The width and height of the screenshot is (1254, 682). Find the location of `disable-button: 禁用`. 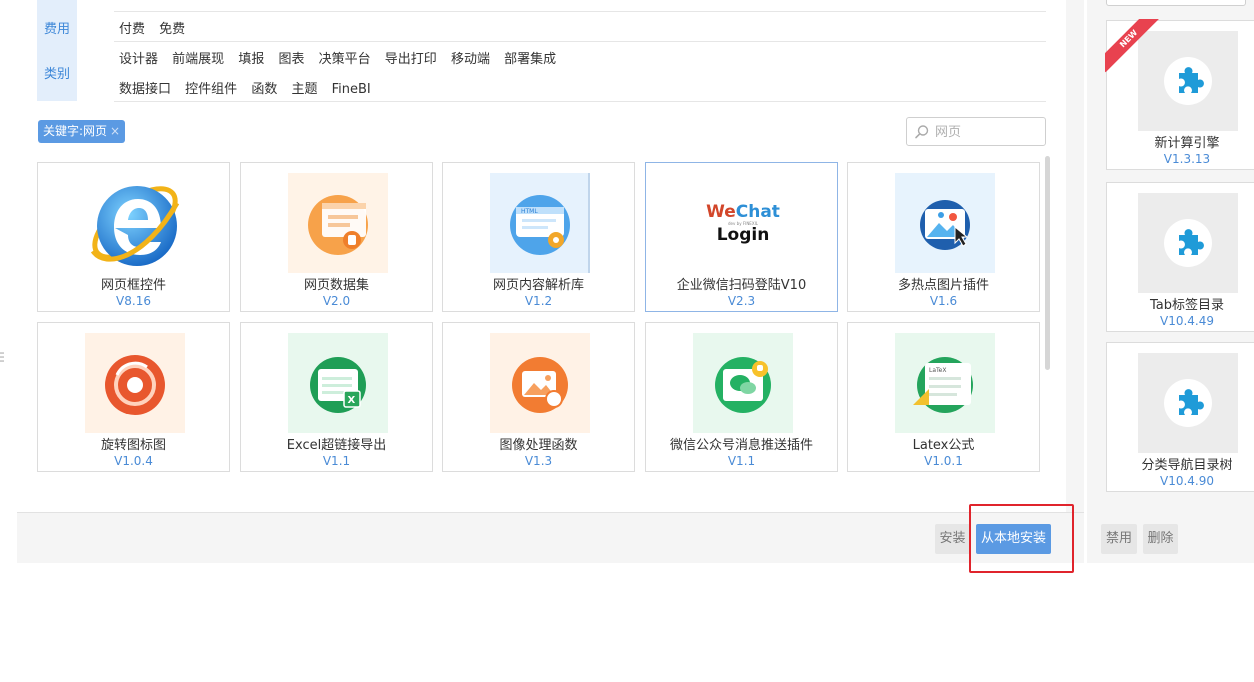

disable-button: 禁用 is located at coordinates (1119, 539).